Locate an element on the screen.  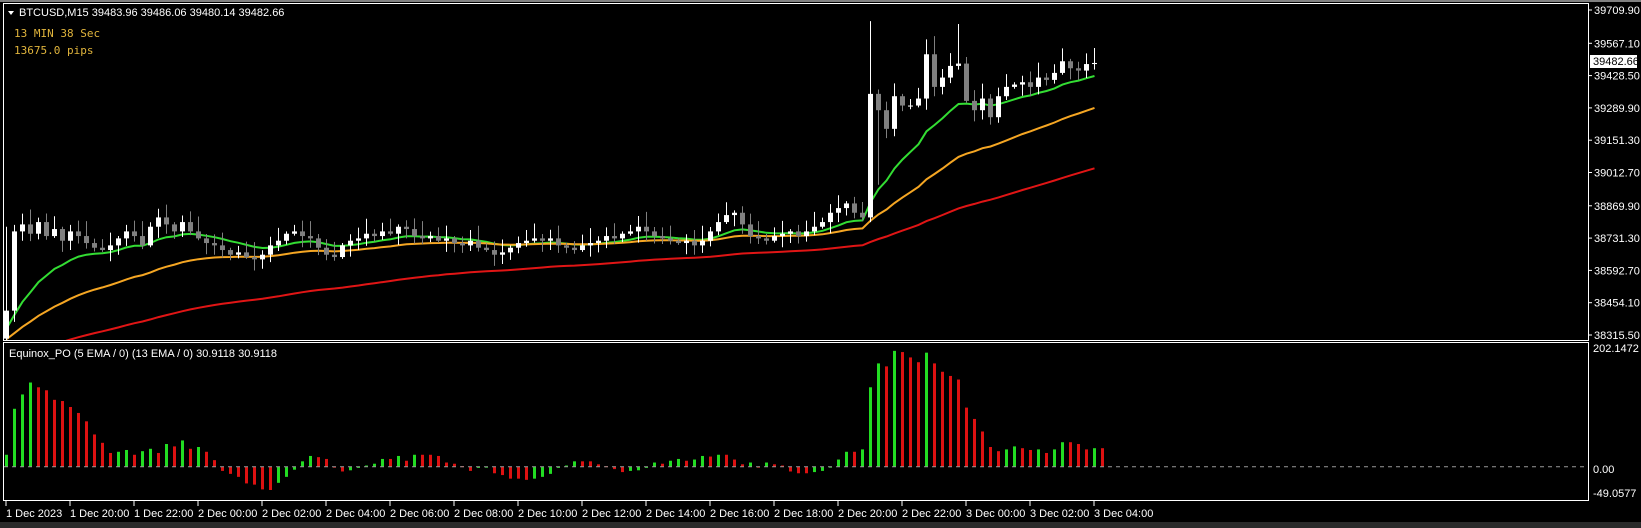
pips-readout: 13675.0 pips is located at coordinates (53, 50).